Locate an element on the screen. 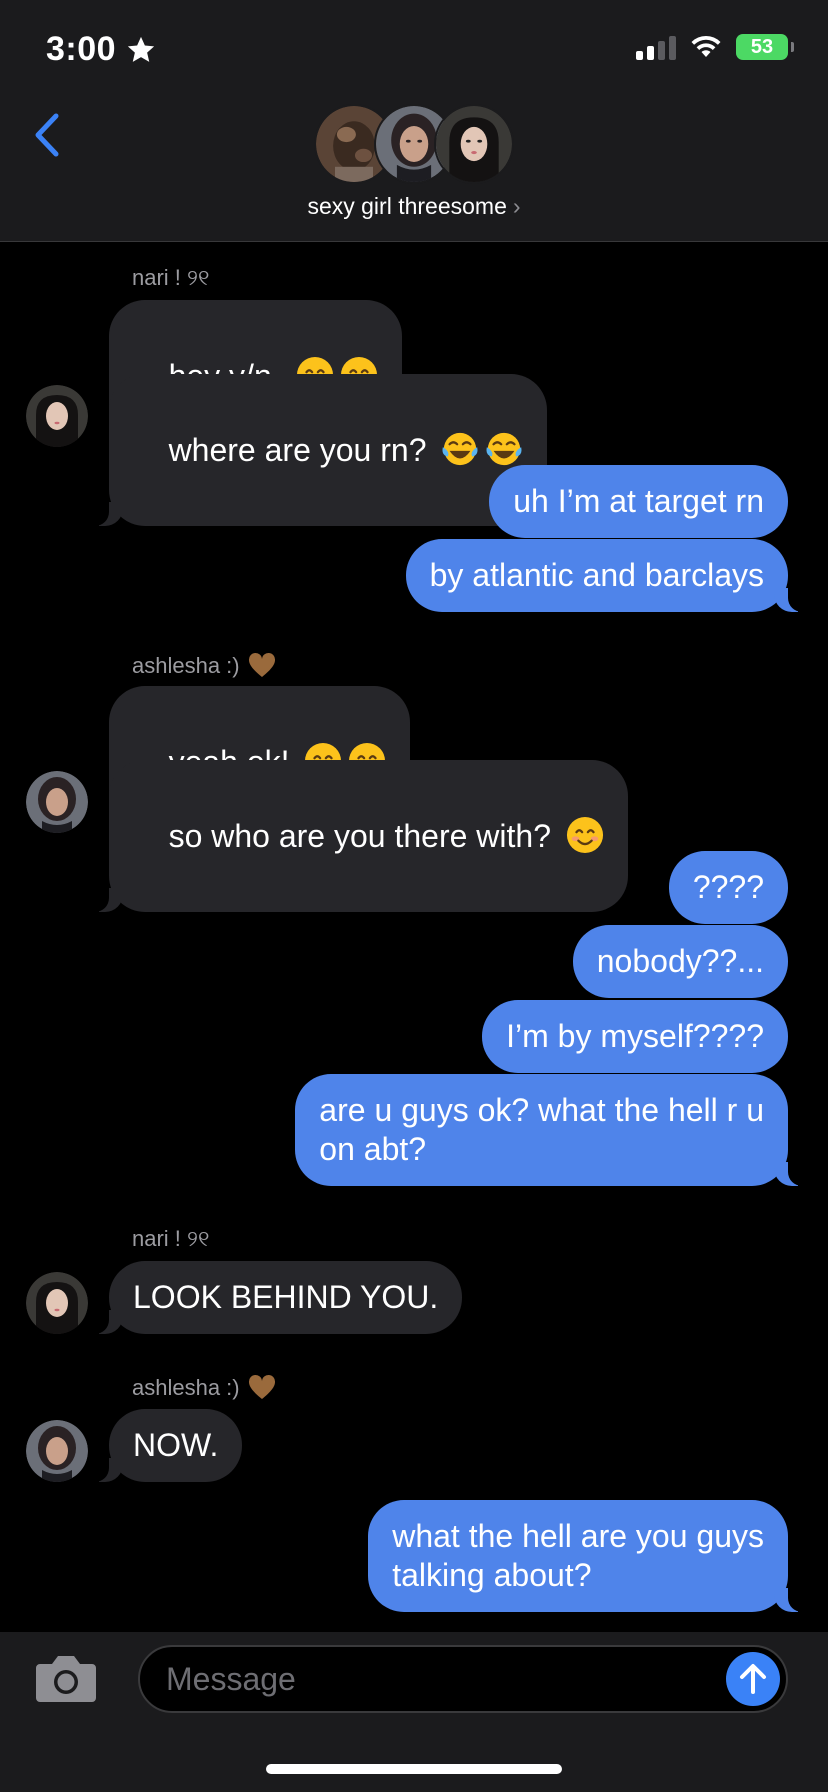 Image resolution: width=828 pixels, height=1792 pixels. smiling-face-emoji-icon is located at coordinates (584, 835).